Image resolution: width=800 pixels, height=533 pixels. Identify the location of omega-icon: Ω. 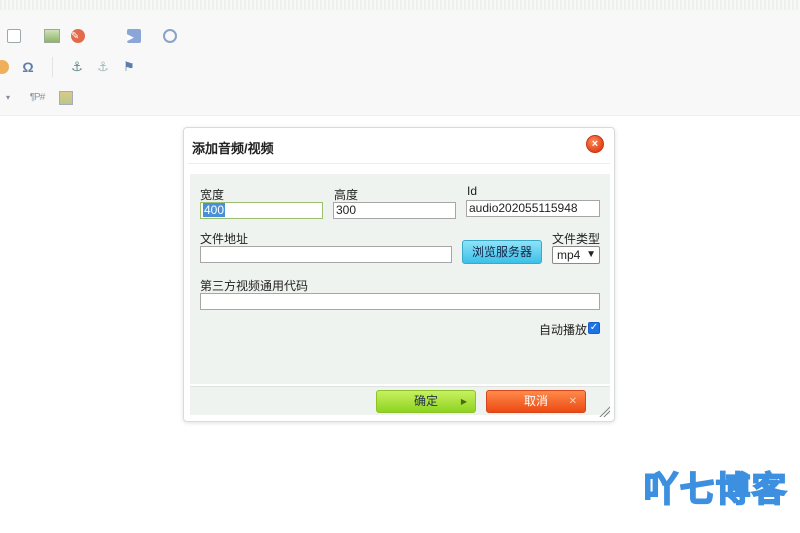
(28, 67).